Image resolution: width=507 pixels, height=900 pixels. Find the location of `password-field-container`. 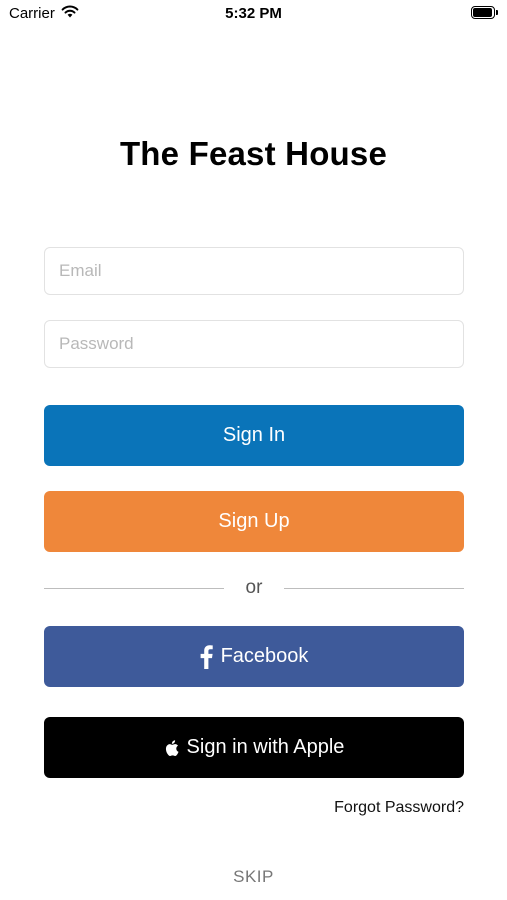

password-field-container is located at coordinates (254, 344).